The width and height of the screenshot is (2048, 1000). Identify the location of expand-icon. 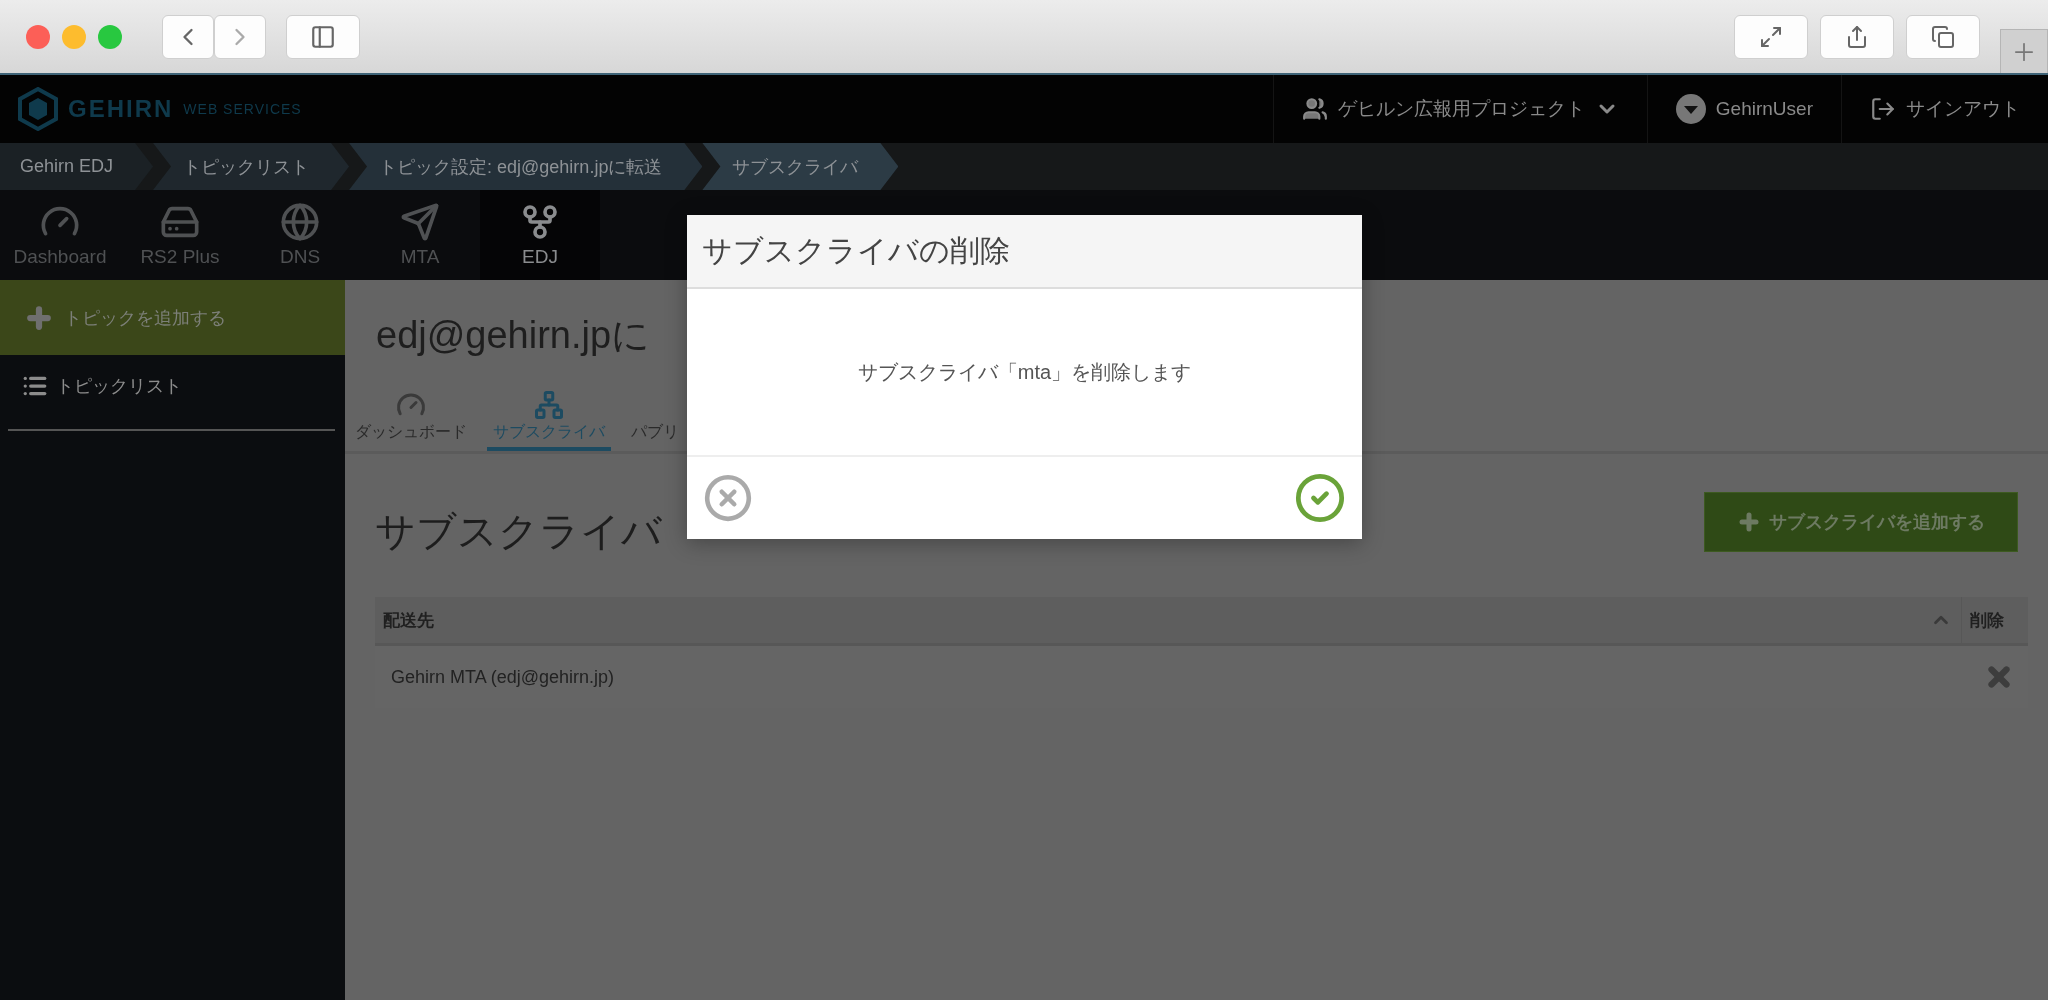
(1771, 36).